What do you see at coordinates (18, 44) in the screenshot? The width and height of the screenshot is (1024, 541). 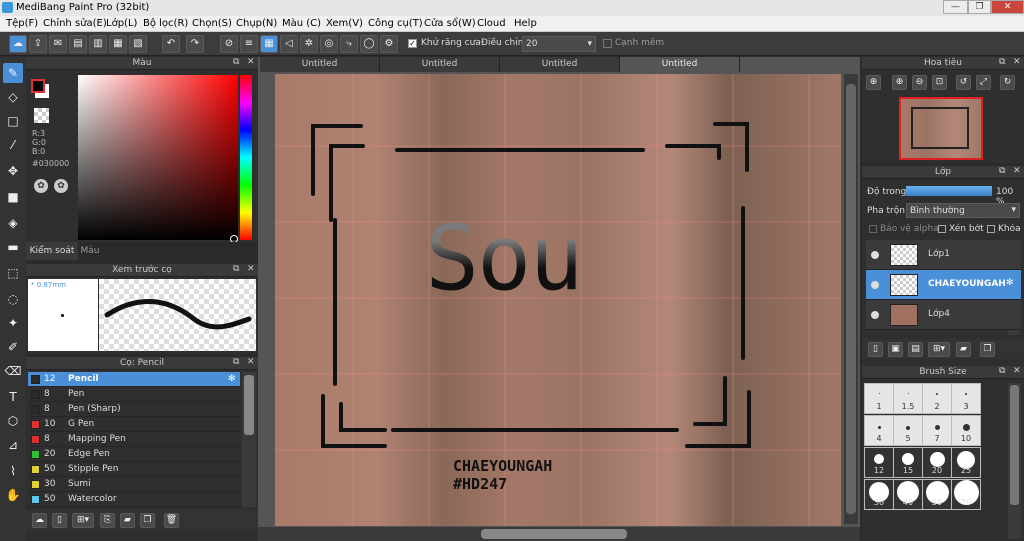 I see `cloud-icon: ☁` at bounding box center [18, 44].